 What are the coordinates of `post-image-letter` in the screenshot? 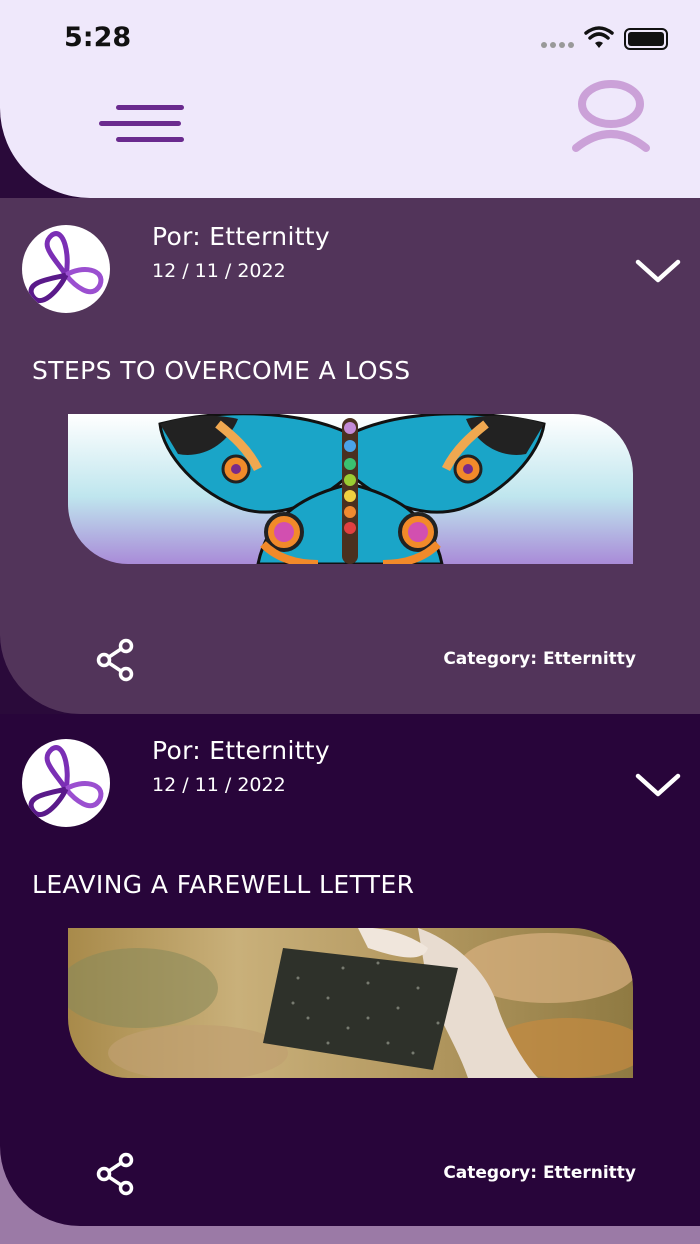 It's located at (350, 1003).